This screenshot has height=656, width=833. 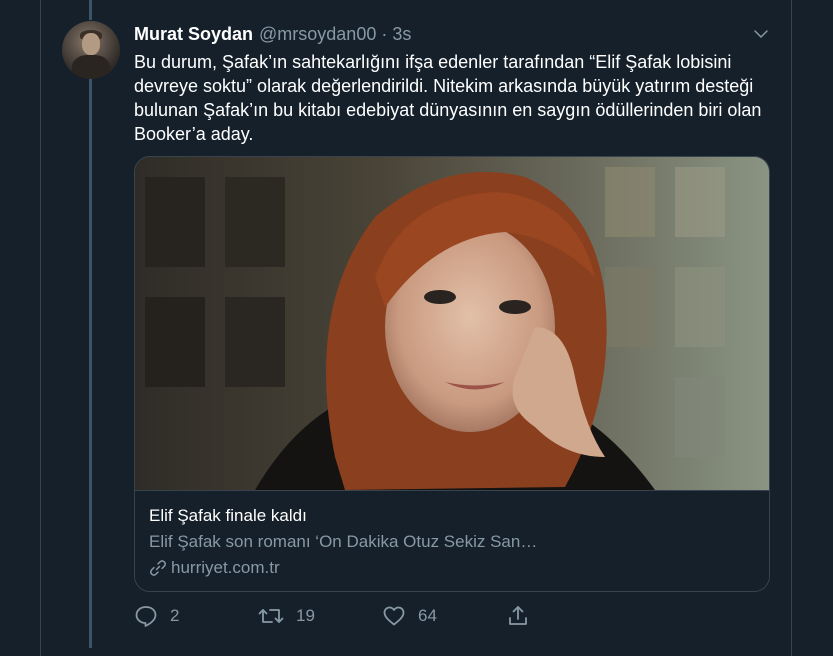 What do you see at coordinates (193, 34) in the screenshot?
I see `author-name: Murat Soydan` at bounding box center [193, 34].